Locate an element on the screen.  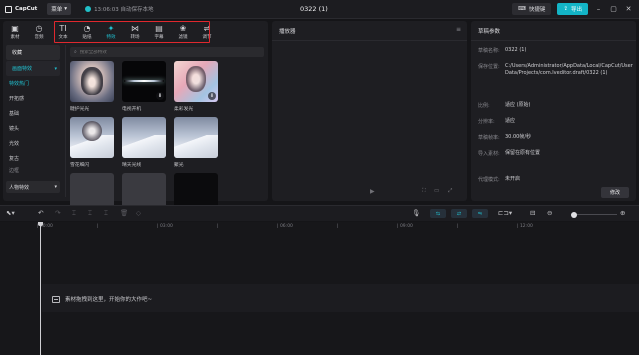
property-value: 保留在原有位置 is located at coordinates (523, 153).